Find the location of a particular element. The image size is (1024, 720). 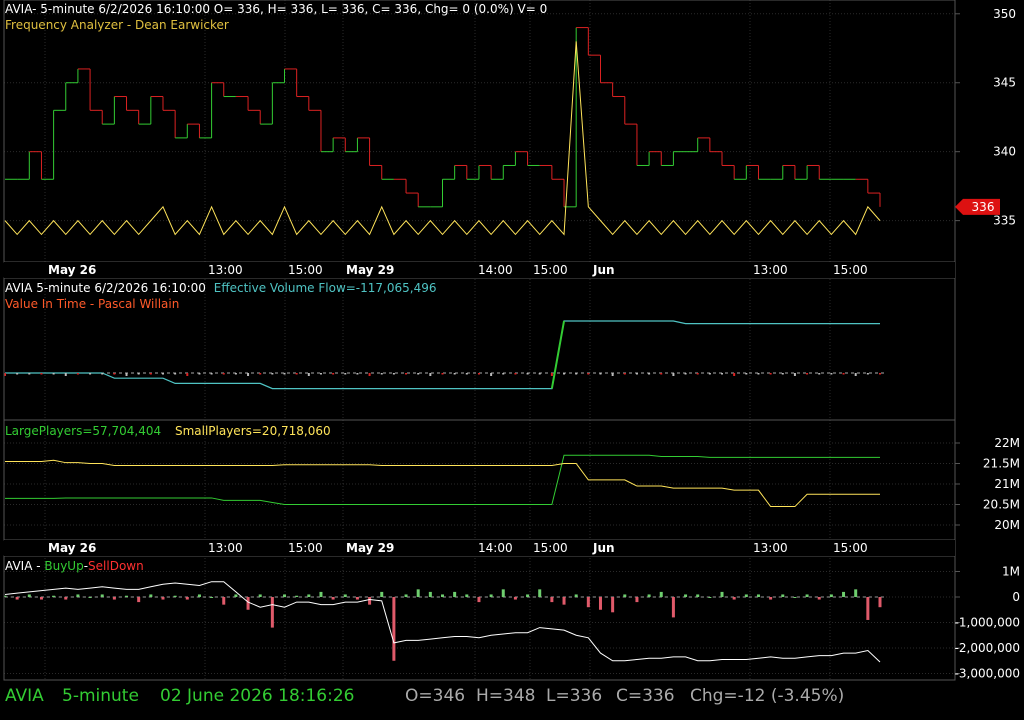

status-high: H=348 is located at coordinates (506, 696).